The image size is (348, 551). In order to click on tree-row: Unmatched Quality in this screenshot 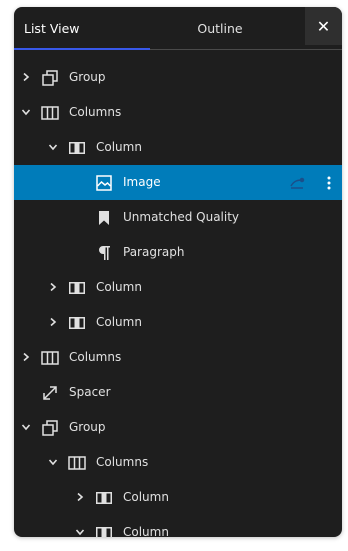, I will do `click(178, 217)`.